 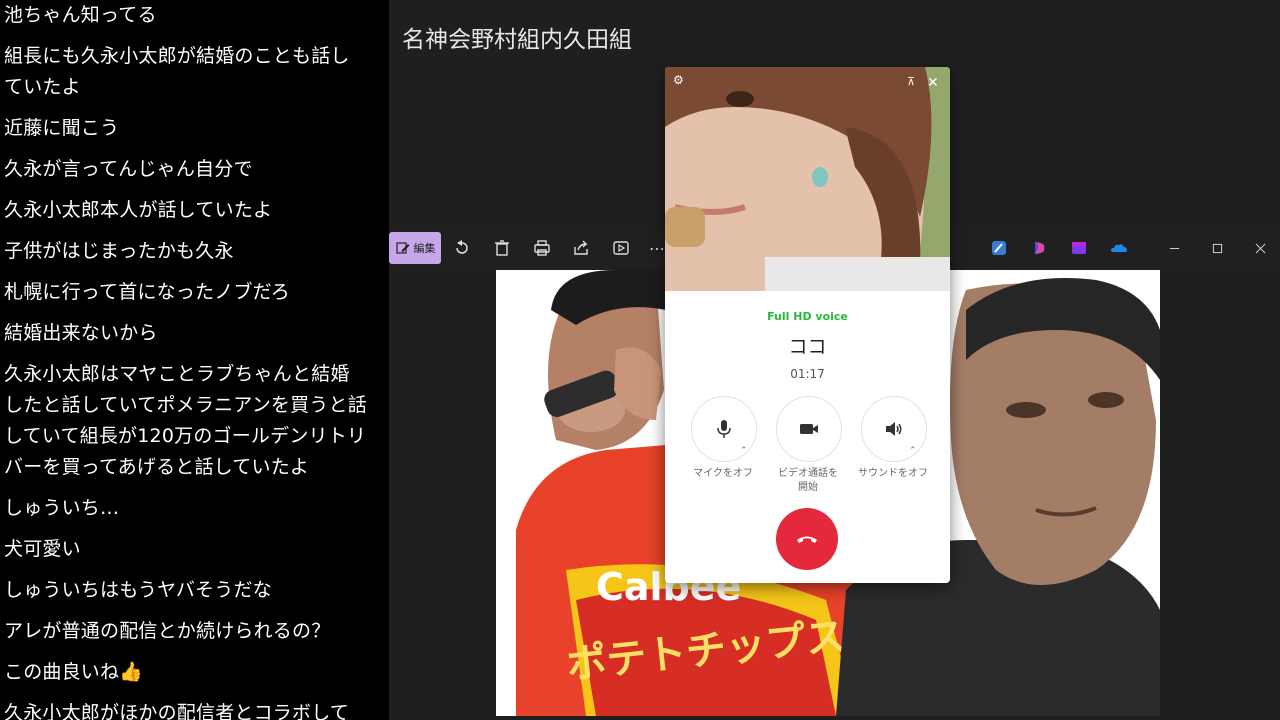 I want to click on start-video-button, so click(x=809, y=429).